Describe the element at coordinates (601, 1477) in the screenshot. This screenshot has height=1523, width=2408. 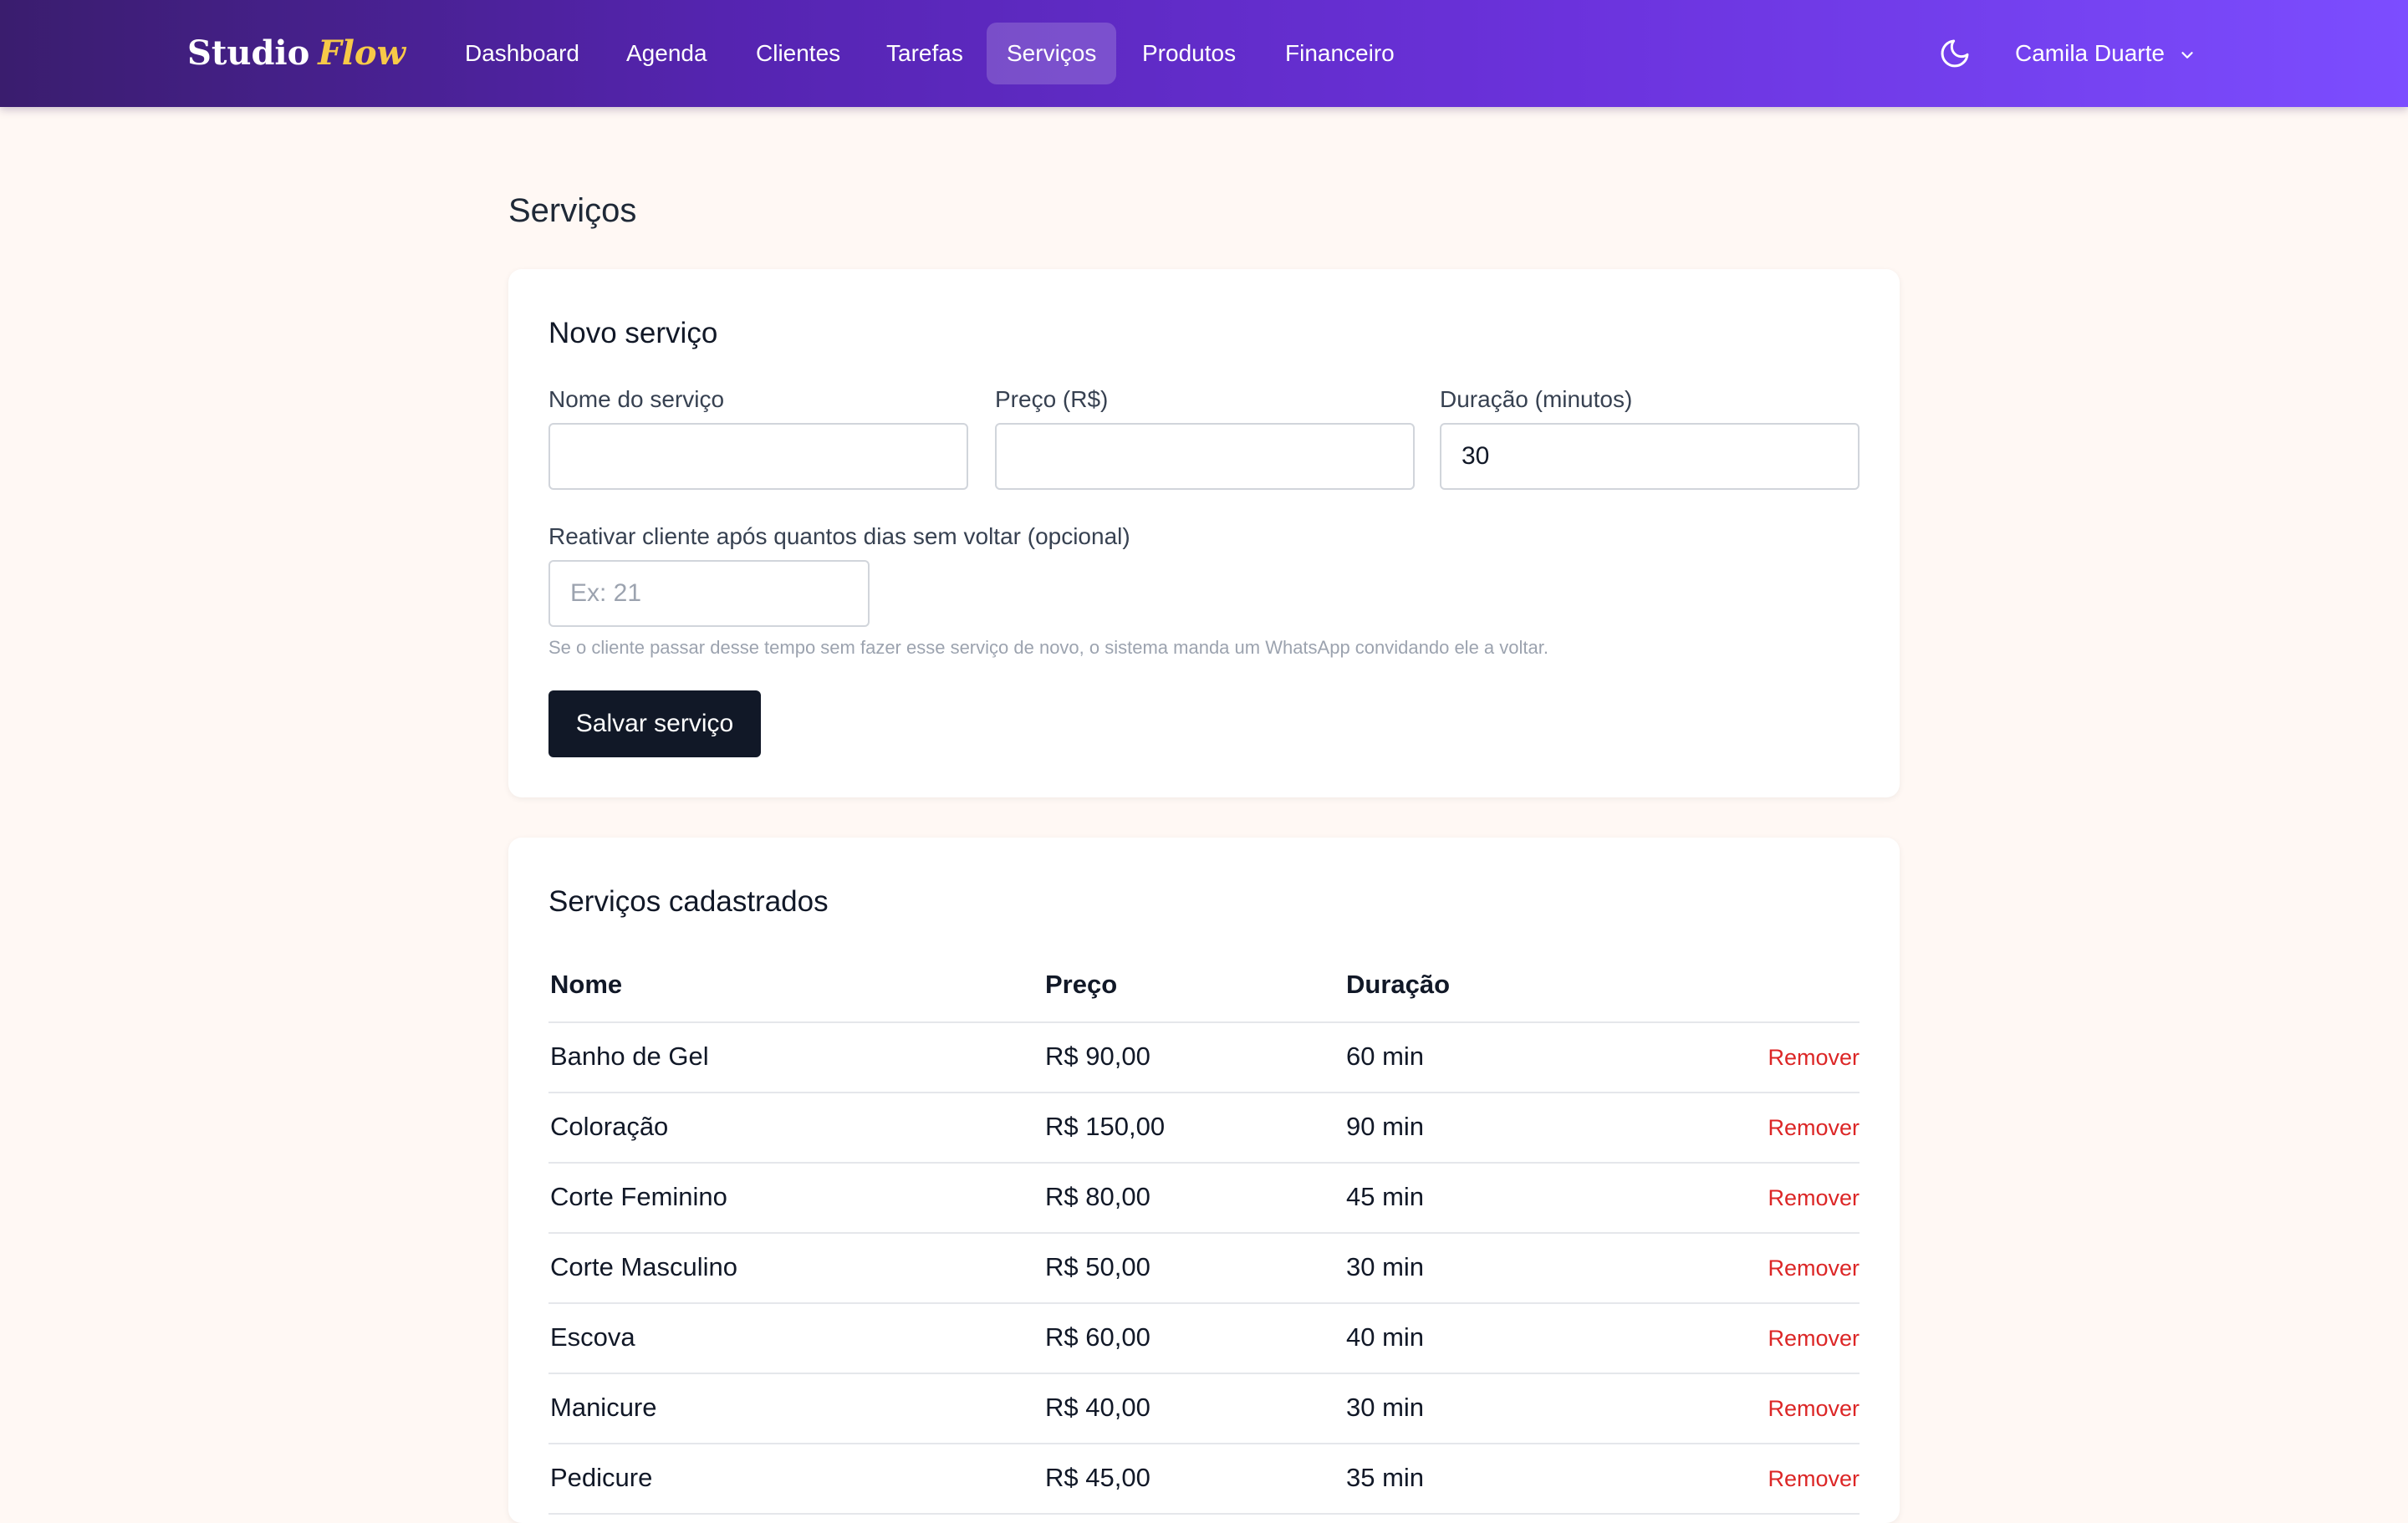
I see `service-name-cell: Pedicure` at that location.